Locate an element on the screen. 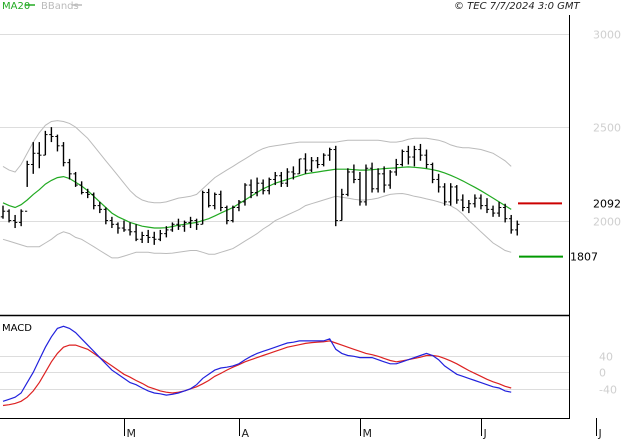 Image resolution: width=627 pixels, height=440 pixels. price-tick-label: 2500 is located at coordinates (607, 128).